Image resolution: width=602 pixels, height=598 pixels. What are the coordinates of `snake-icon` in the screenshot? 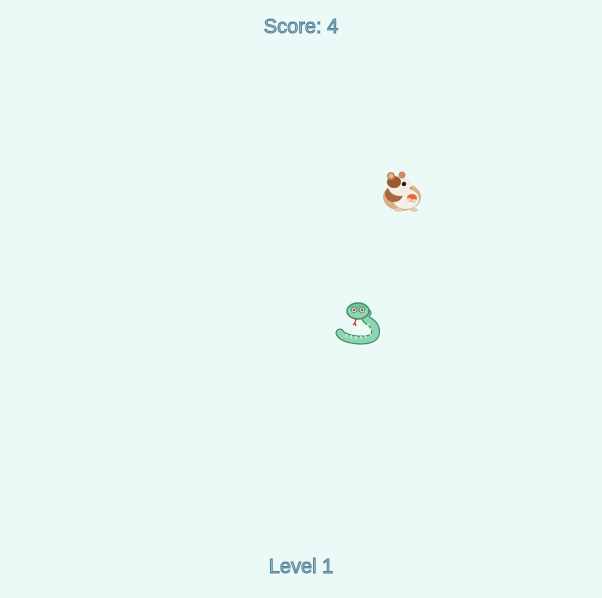 It's located at (358, 323).